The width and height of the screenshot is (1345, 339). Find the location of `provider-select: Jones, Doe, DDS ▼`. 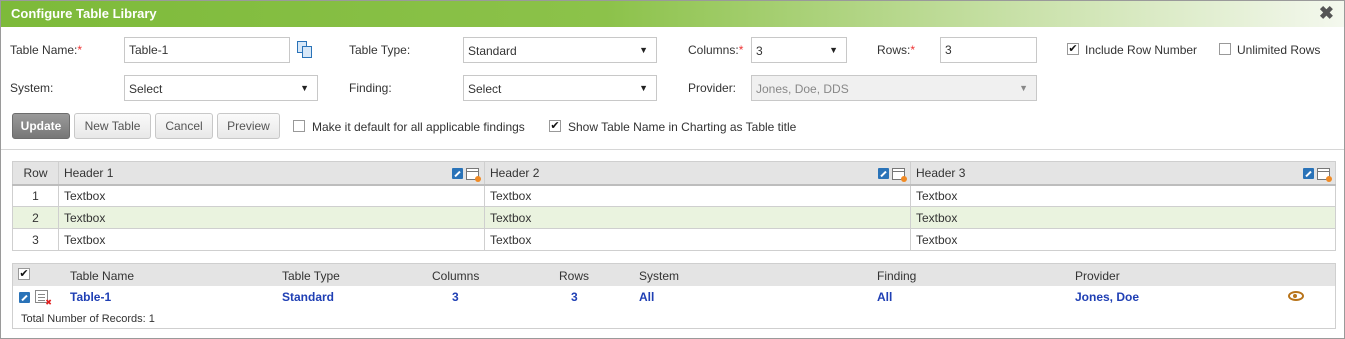

provider-select: Jones, Doe, DDS ▼ is located at coordinates (894, 88).